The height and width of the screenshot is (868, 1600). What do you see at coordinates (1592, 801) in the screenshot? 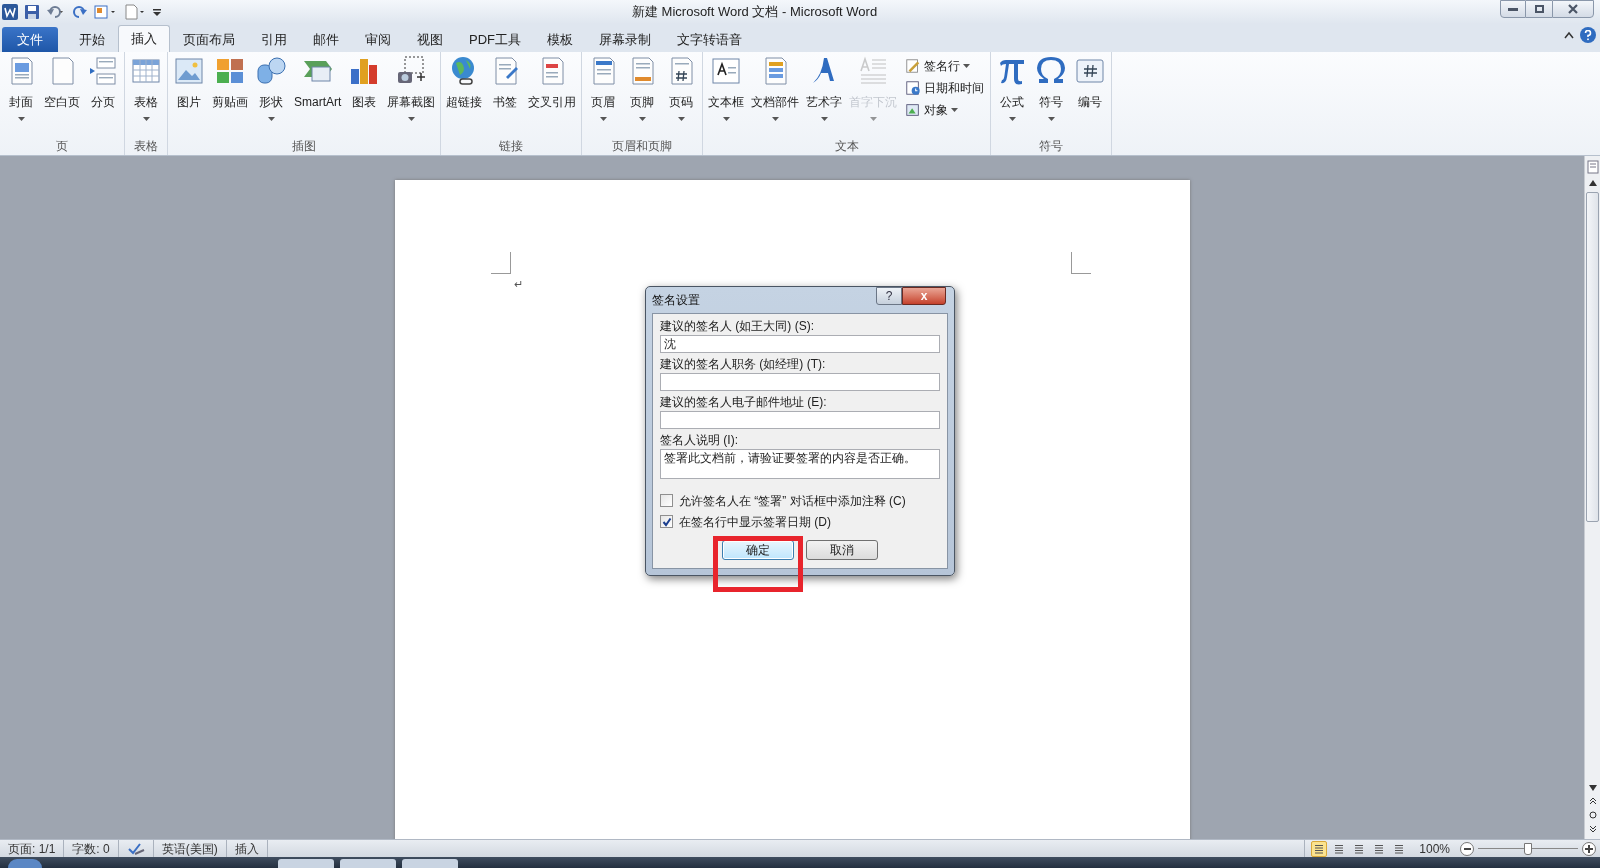
I see `previous-page-icon` at bounding box center [1592, 801].